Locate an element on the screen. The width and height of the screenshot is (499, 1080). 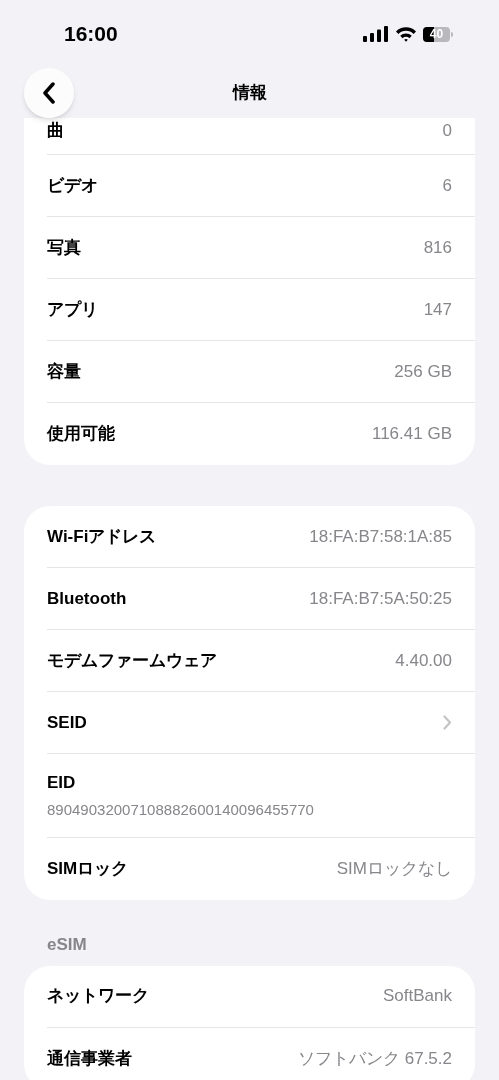
status-time: 16:00 is located at coordinates (91, 34).